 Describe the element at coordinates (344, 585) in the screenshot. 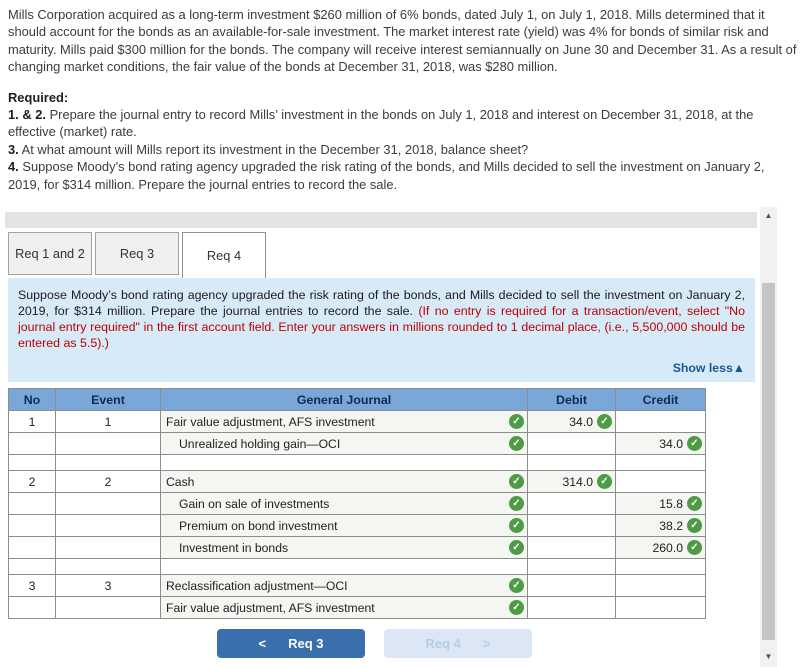

I see `account-cell: Reclassification adjustment—OCI ✓` at that location.